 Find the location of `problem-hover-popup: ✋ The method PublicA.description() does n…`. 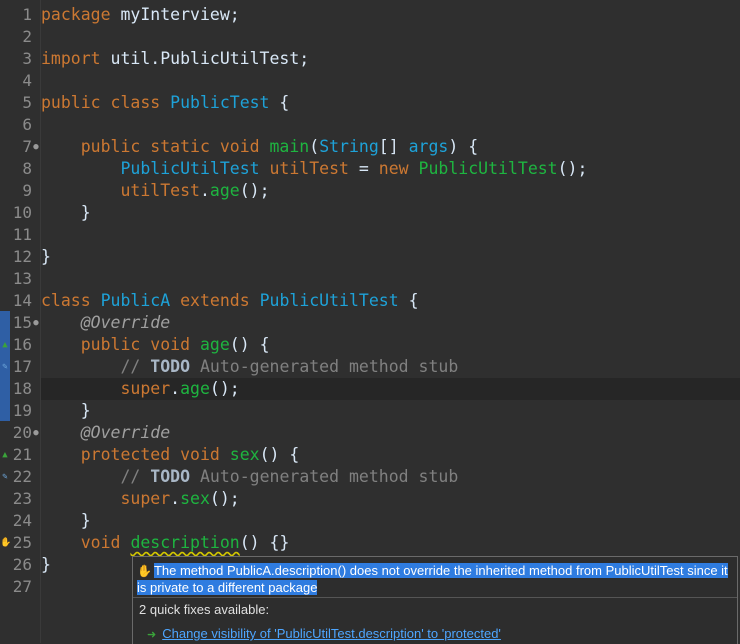

problem-hover-popup: ✋ The method PublicA.description() does n… is located at coordinates (435, 600).